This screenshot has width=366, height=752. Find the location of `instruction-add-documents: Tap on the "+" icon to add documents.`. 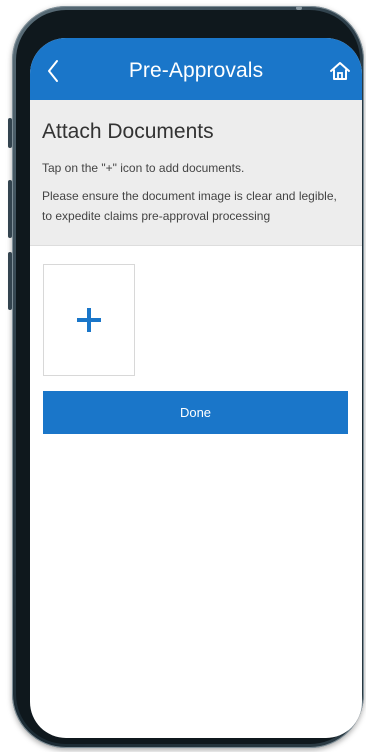

instruction-add-documents: Tap on the "+" icon to add documents. is located at coordinates (143, 168).